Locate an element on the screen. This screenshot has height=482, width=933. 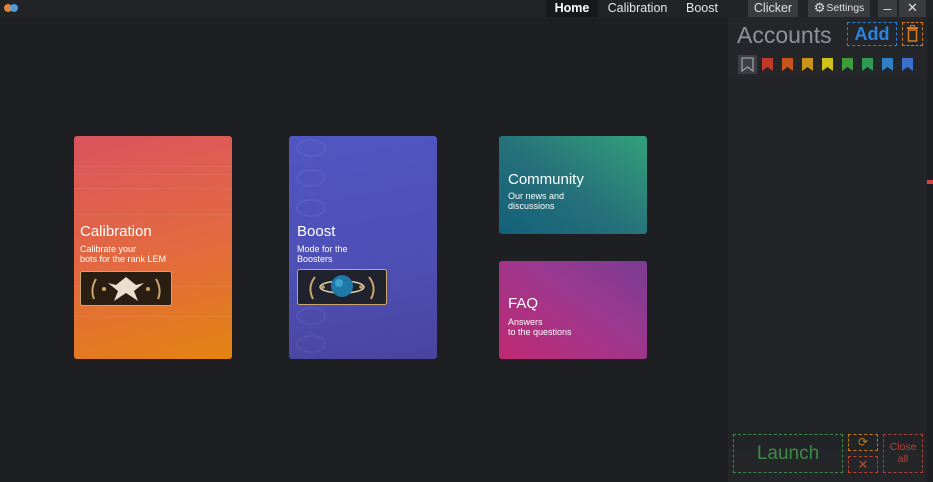
cancel-button: ✕ is located at coordinates (863, 464).